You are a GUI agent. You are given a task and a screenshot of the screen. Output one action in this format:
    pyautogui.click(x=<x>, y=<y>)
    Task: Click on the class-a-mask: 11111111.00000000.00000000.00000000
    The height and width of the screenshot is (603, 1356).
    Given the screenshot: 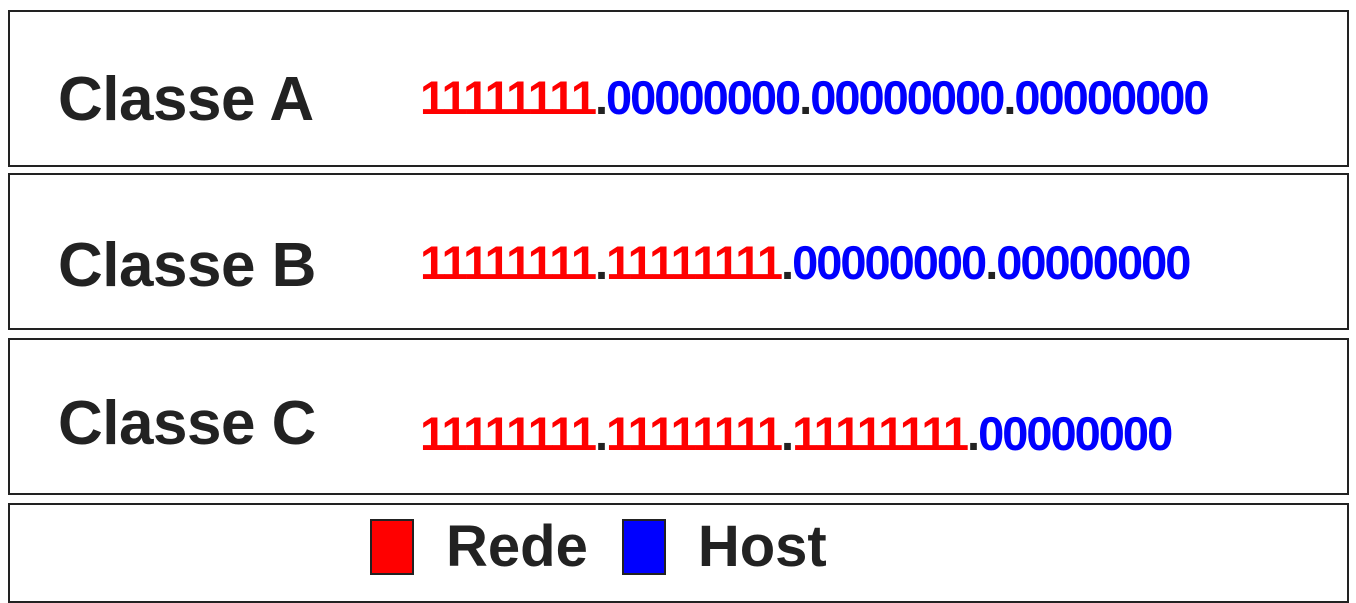 What is the action you would take?
    pyautogui.click(x=815, y=97)
    